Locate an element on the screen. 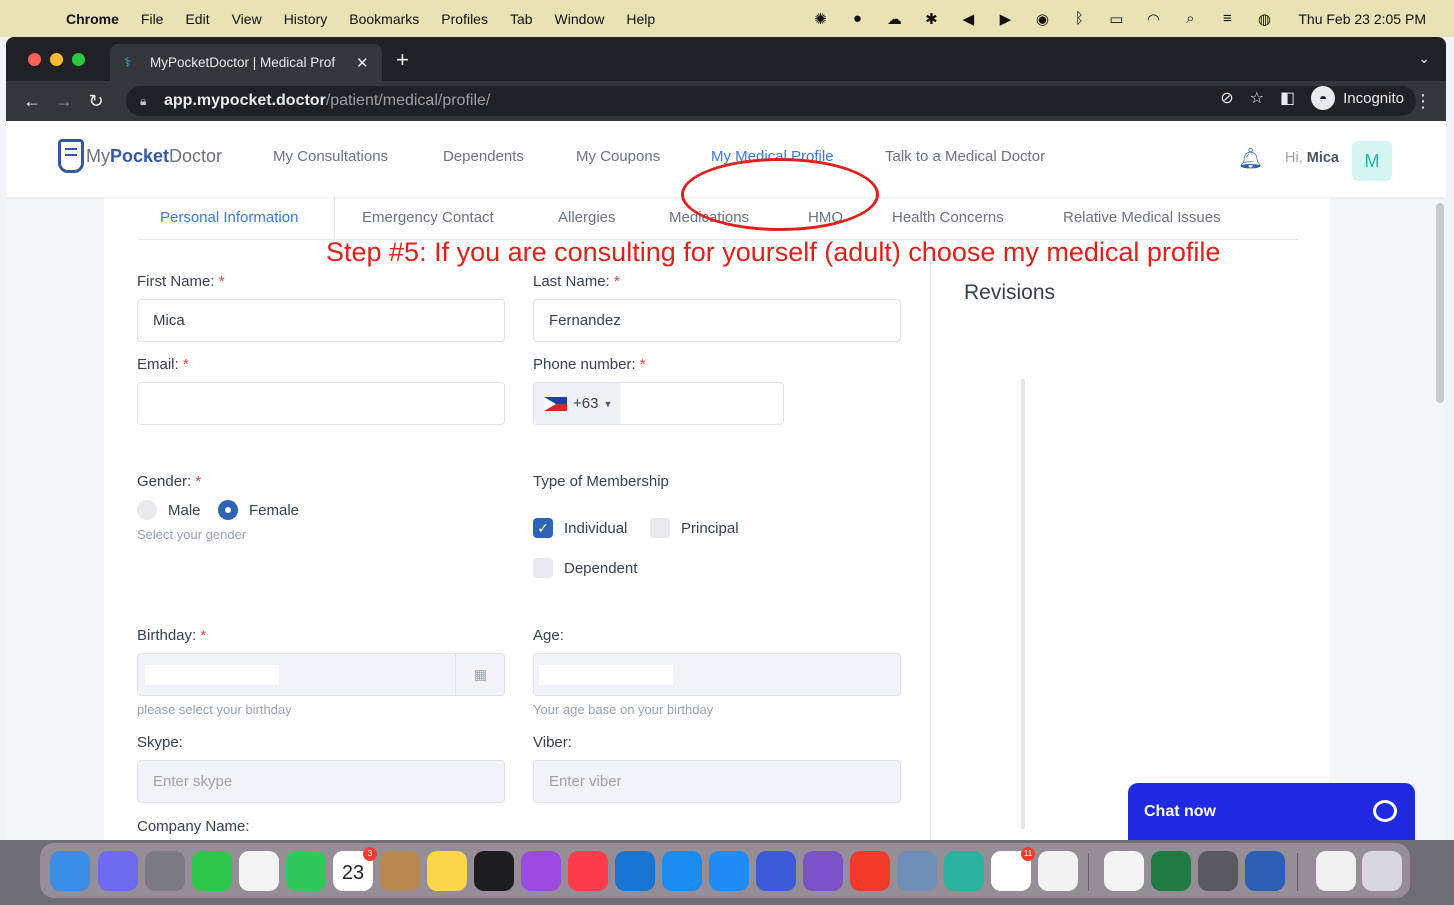  cloud-icon: ☁ is located at coordinates (894, 19).